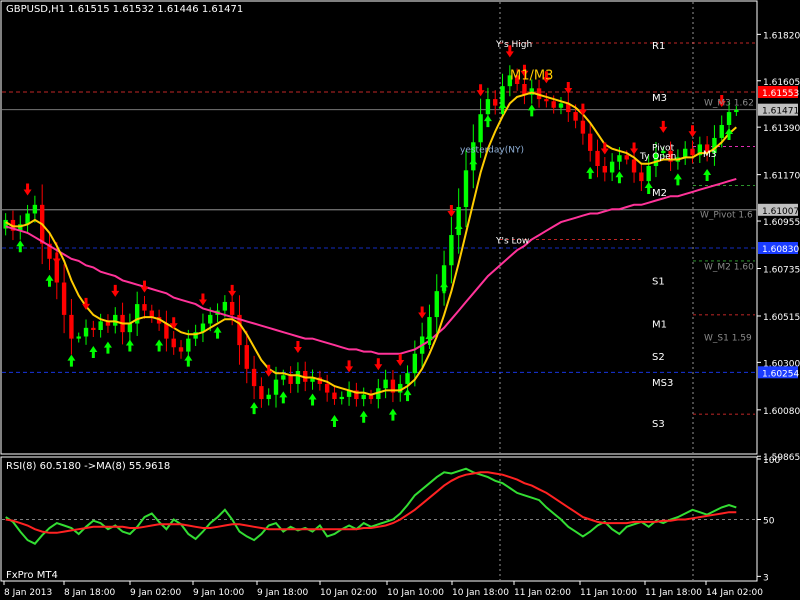  I want to click on price-tick-label: 1.60080, so click(781, 412).